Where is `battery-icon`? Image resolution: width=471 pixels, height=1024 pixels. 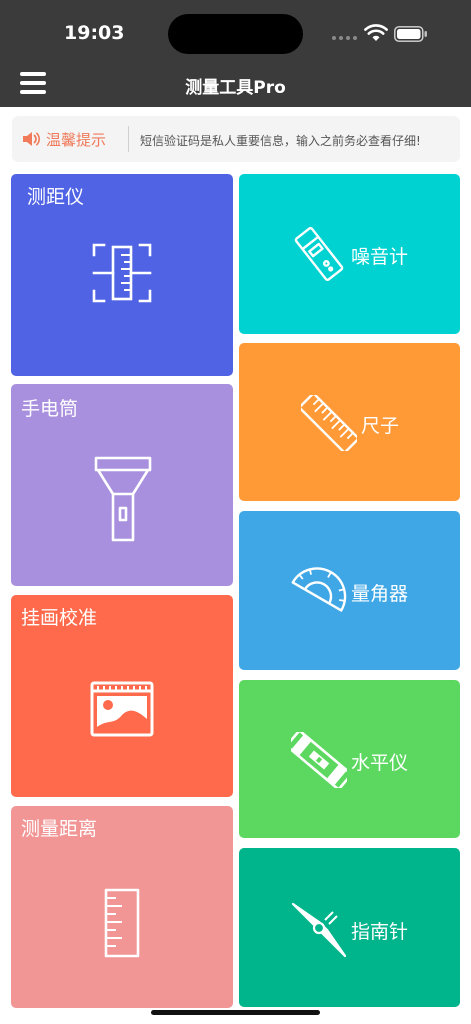 battery-icon is located at coordinates (410, 34).